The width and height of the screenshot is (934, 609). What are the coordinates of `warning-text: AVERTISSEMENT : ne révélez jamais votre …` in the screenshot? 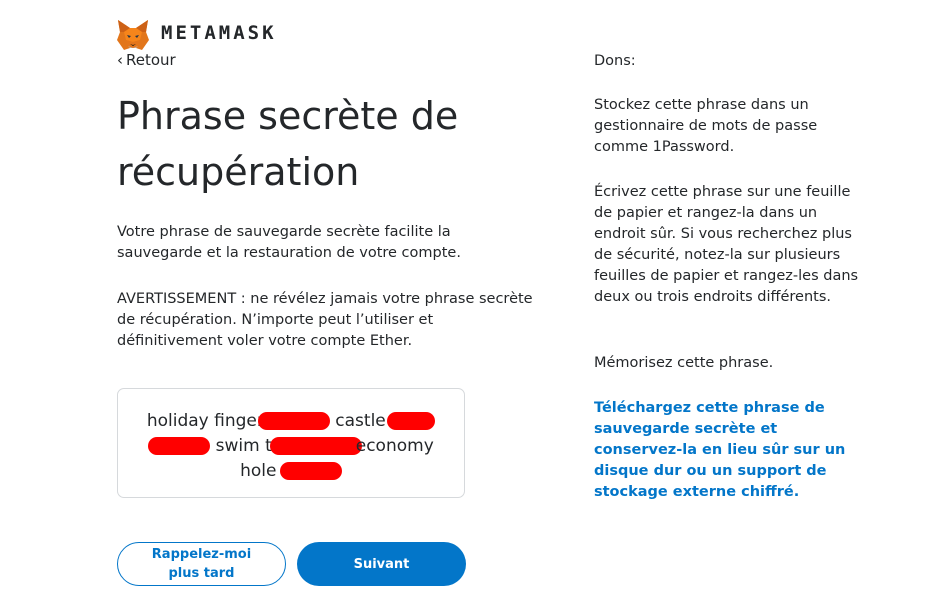 It's located at (325, 320).